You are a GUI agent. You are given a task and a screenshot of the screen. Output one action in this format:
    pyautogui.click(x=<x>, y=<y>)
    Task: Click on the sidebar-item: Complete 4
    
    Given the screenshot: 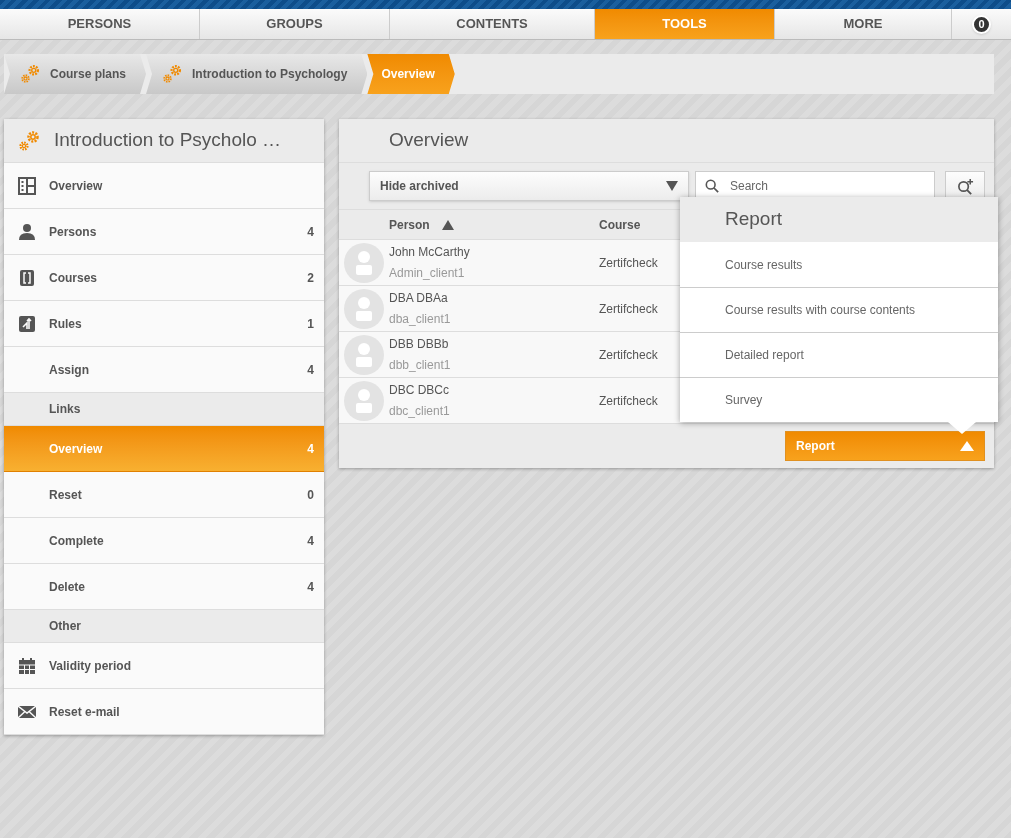 What is the action you would take?
    pyautogui.click(x=164, y=541)
    